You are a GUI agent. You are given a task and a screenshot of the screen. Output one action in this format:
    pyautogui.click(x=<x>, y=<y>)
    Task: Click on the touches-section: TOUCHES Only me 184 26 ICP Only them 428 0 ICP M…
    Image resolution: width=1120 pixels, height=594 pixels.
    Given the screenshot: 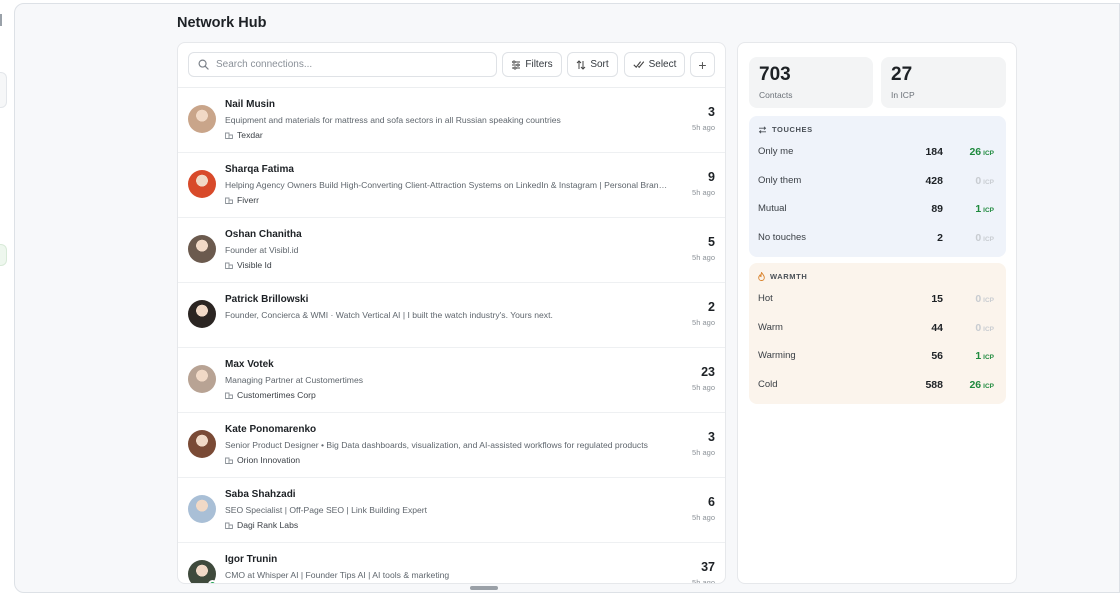 What is the action you would take?
    pyautogui.click(x=877, y=186)
    